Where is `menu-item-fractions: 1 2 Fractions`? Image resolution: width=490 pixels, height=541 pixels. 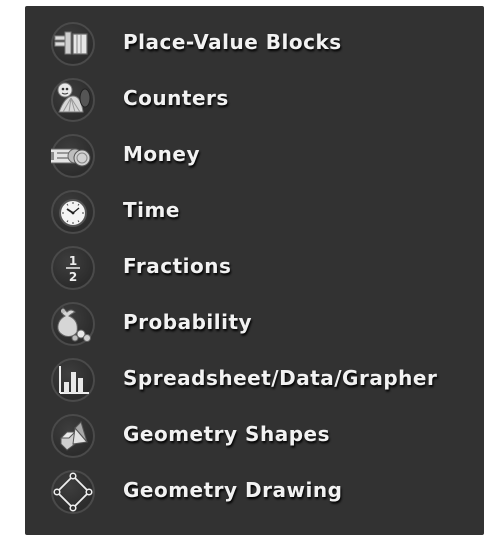
menu-item-fractions: 1 2 Fractions is located at coordinates (254, 268).